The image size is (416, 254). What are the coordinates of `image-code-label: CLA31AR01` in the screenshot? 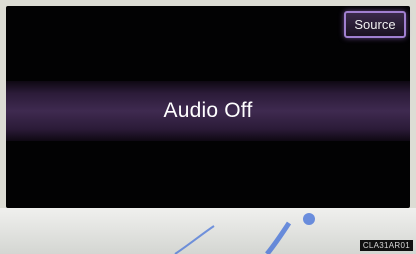 It's located at (386, 245).